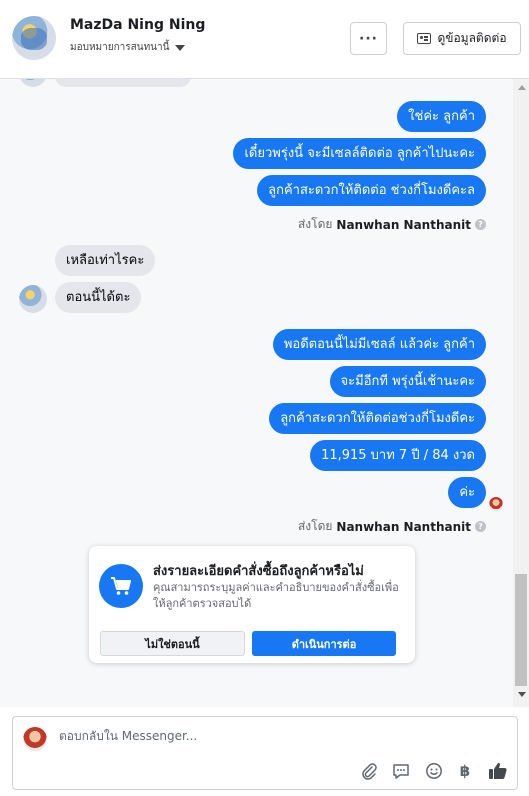 This screenshot has width=529, height=796. Describe the element at coordinates (369, 771) in the screenshot. I see `paperclip-icon` at that location.